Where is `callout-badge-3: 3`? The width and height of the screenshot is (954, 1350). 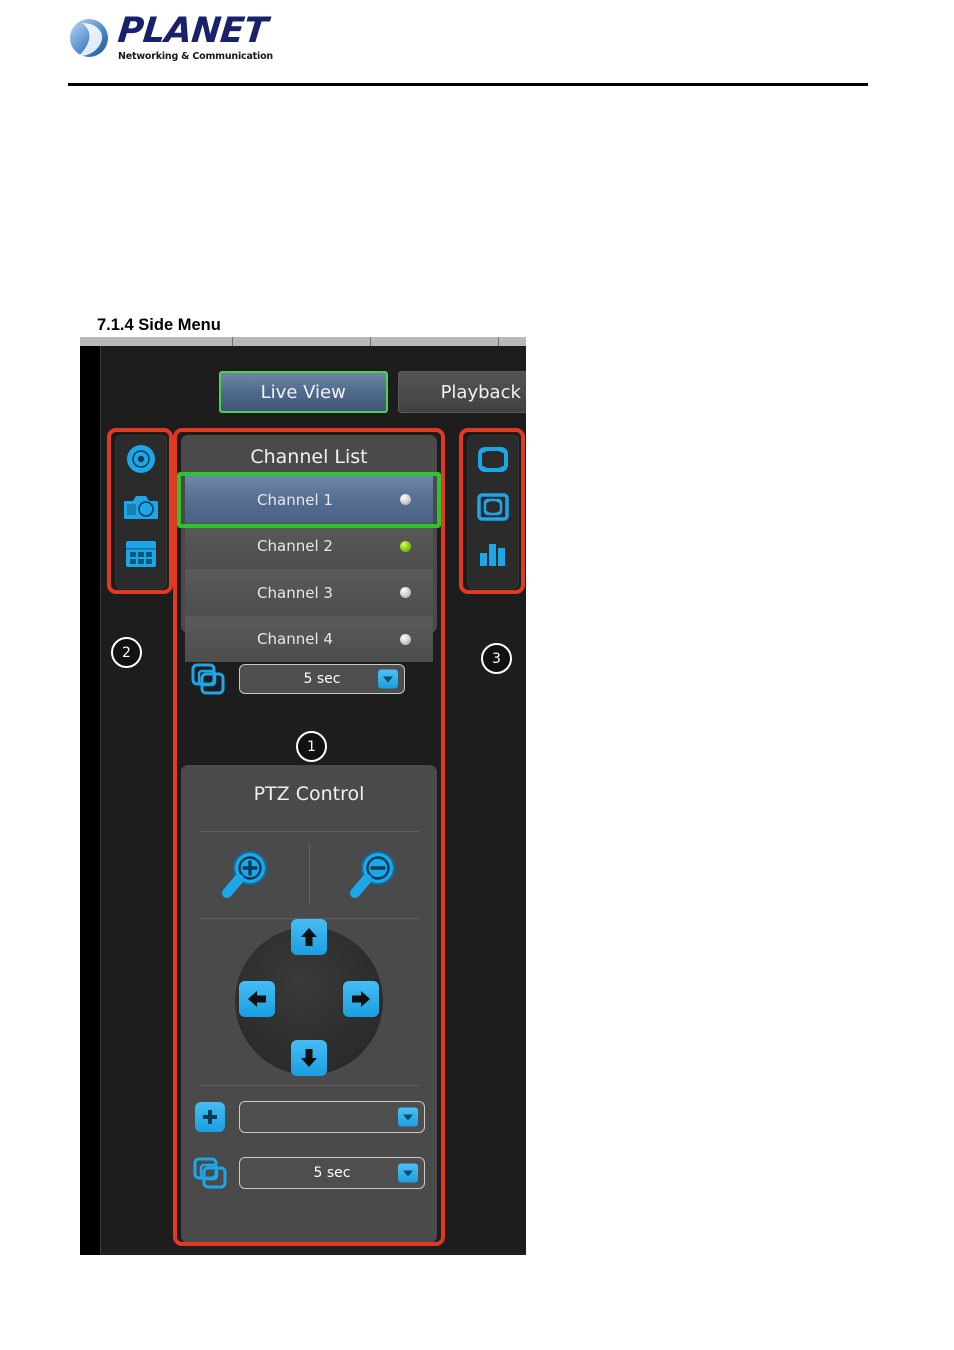 callout-badge-3: 3 is located at coordinates (496, 658).